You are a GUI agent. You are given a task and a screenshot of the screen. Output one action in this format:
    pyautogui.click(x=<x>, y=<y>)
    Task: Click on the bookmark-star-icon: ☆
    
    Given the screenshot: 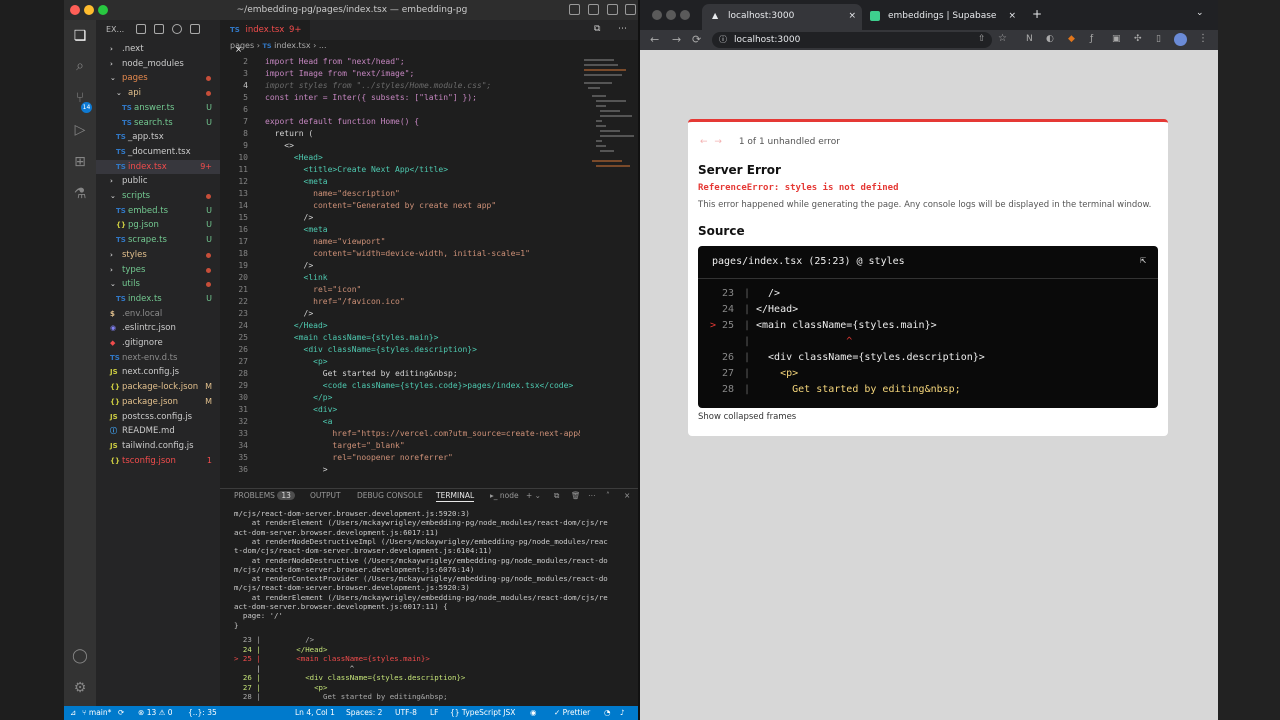 What is the action you would take?
    pyautogui.click(x=1002, y=38)
    